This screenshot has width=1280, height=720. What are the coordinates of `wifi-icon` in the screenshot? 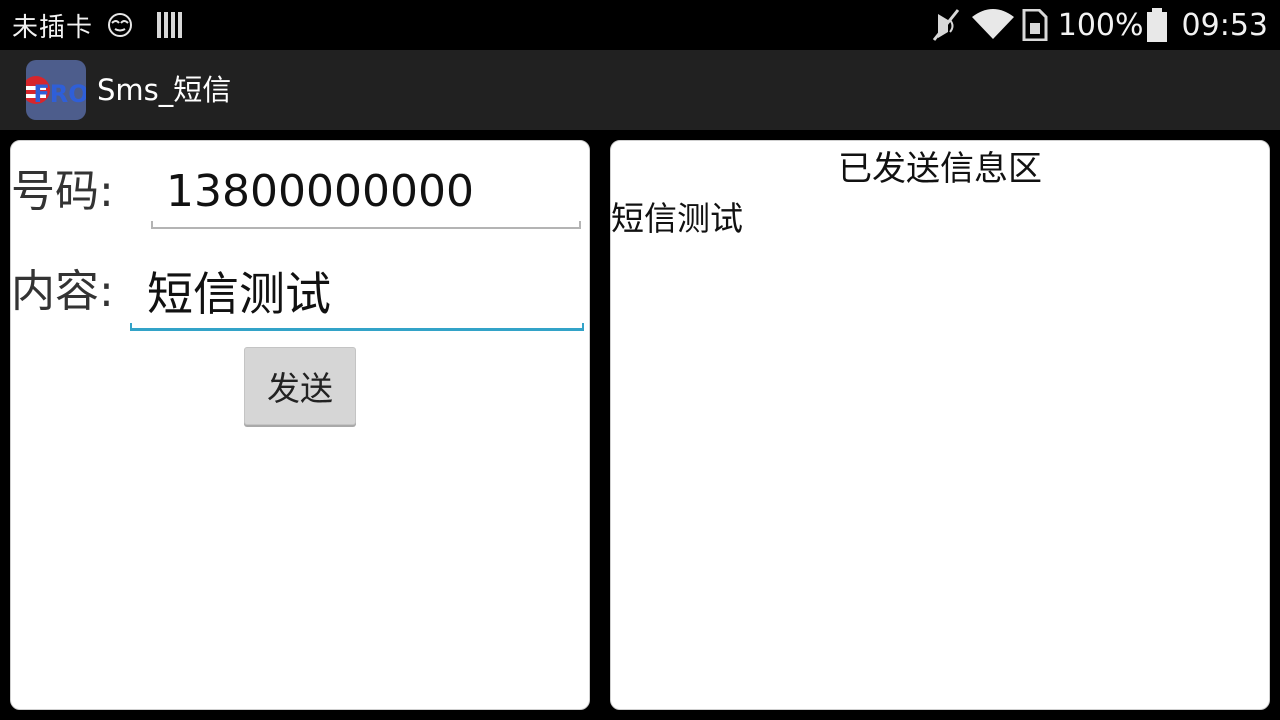 It's located at (992, 25).